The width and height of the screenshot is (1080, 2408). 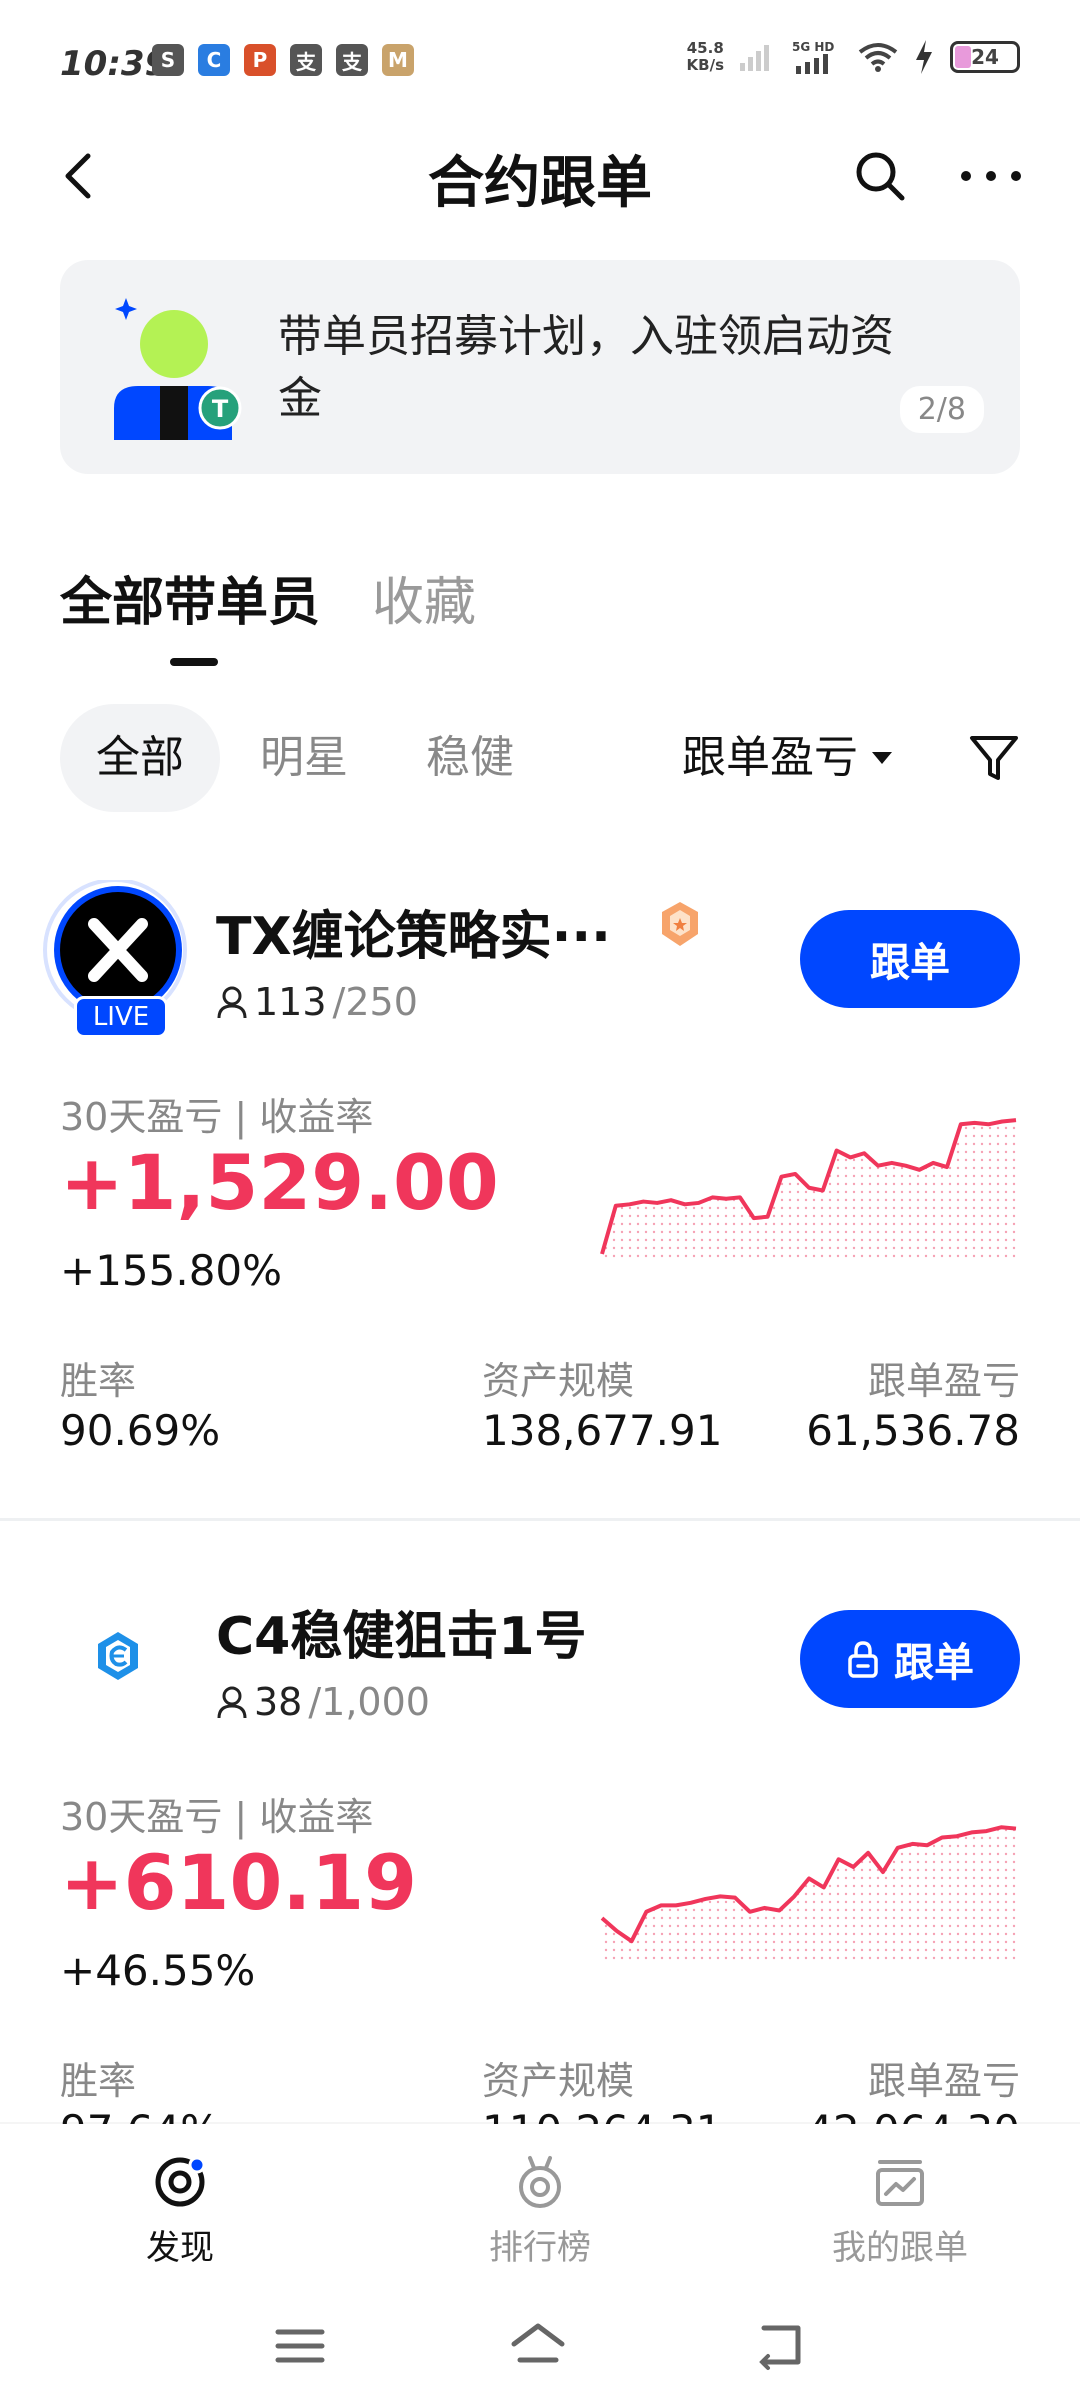 I want to click on svg-text: T, so click(x=220, y=409).